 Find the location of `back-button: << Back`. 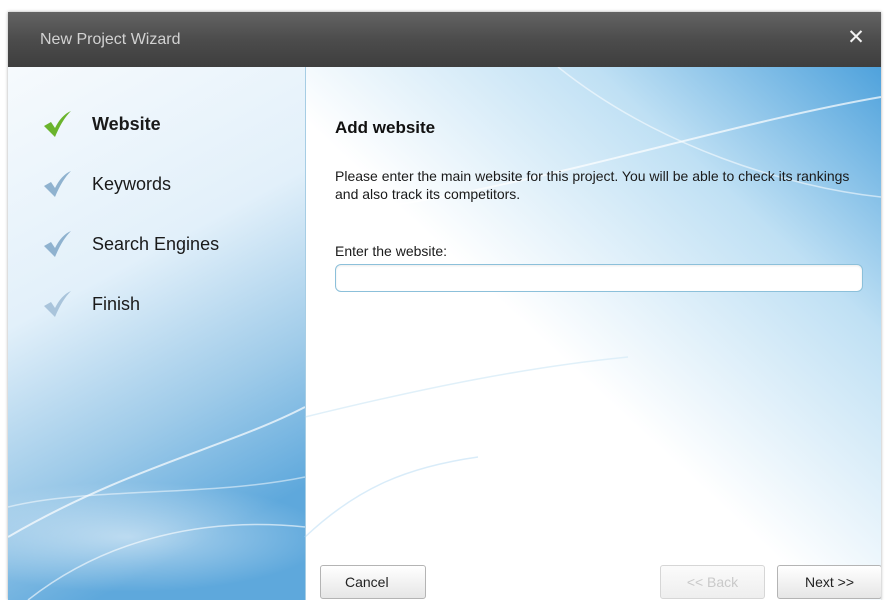

back-button: << Back is located at coordinates (712, 582).